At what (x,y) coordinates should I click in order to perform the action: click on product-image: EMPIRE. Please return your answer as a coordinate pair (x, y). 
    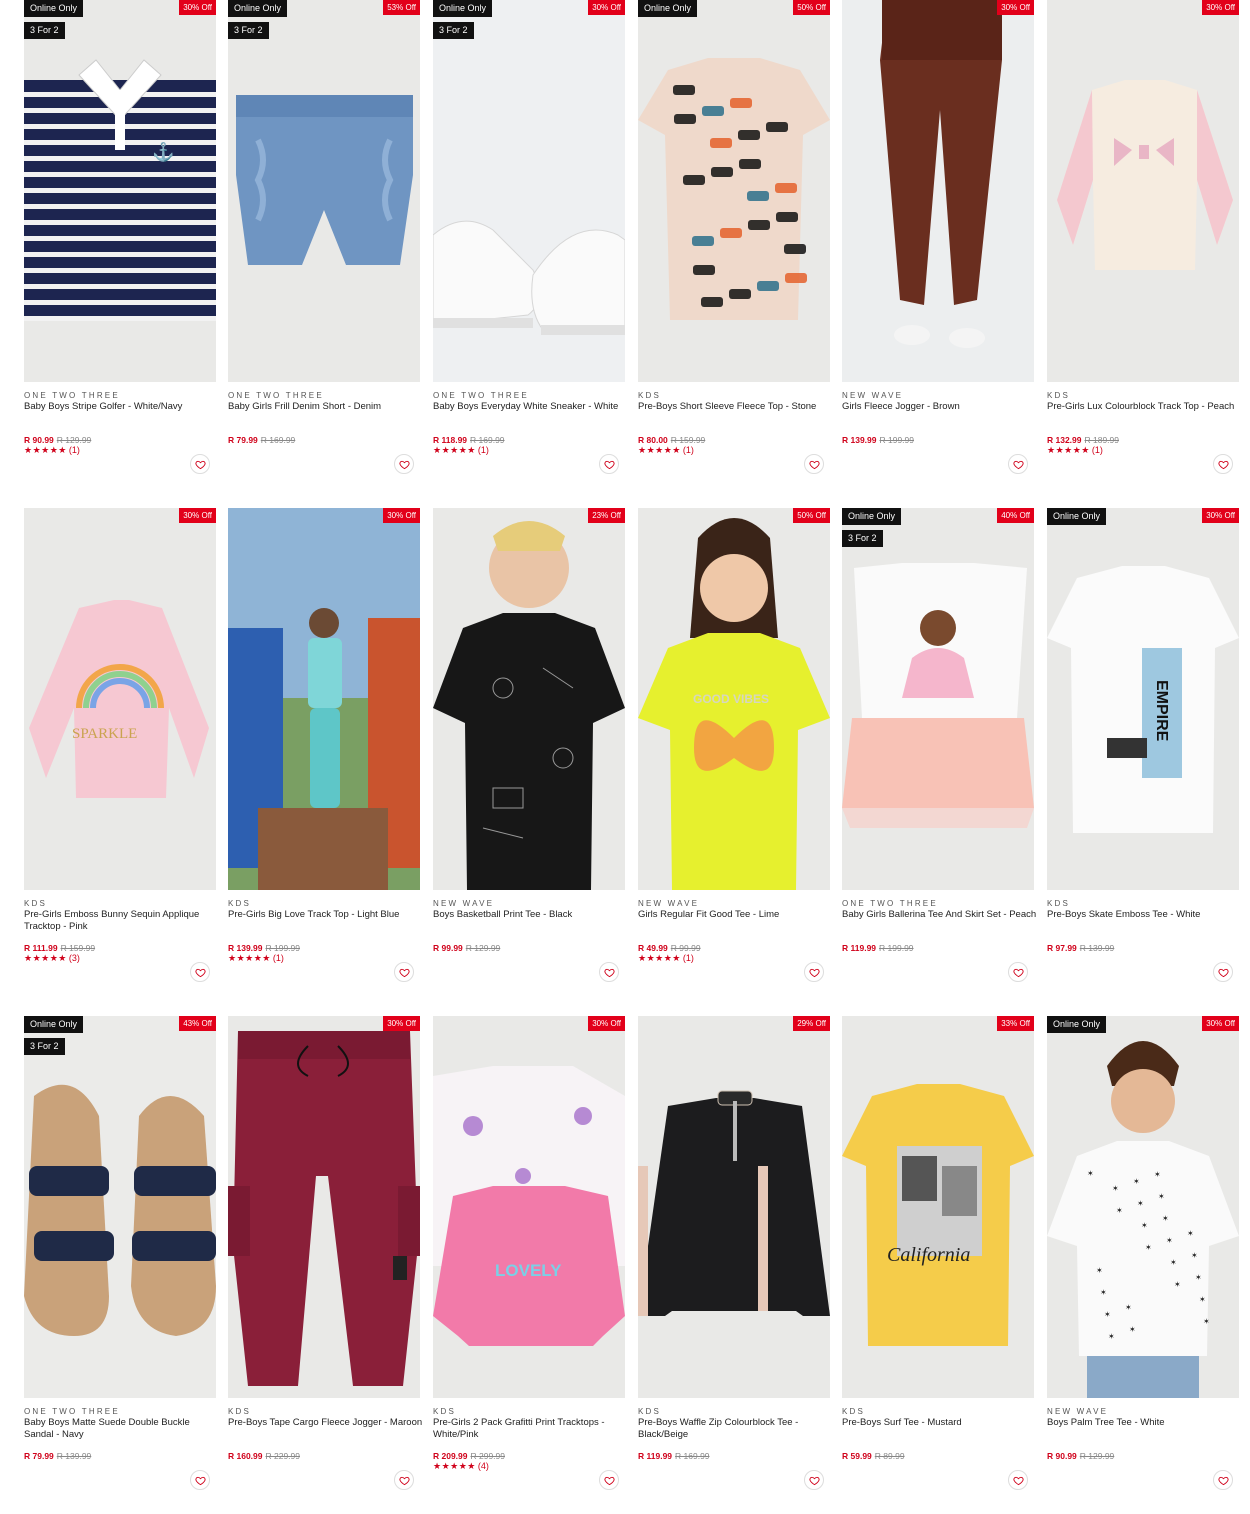
    Looking at the image, I should click on (1143, 699).